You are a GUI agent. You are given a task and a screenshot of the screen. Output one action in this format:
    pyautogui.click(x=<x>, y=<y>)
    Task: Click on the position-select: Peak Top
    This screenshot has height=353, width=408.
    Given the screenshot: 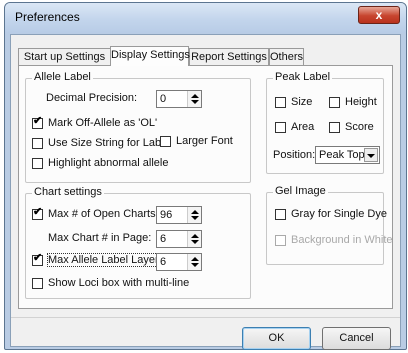 What is the action you would take?
    pyautogui.click(x=347, y=155)
    